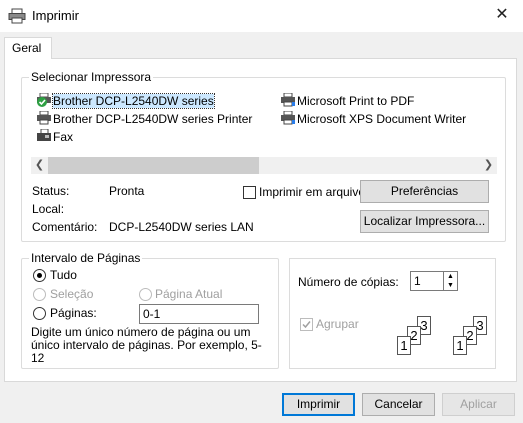  Describe the element at coordinates (153, 165) in the screenshot. I see `scrollbar-thumb` at that location.